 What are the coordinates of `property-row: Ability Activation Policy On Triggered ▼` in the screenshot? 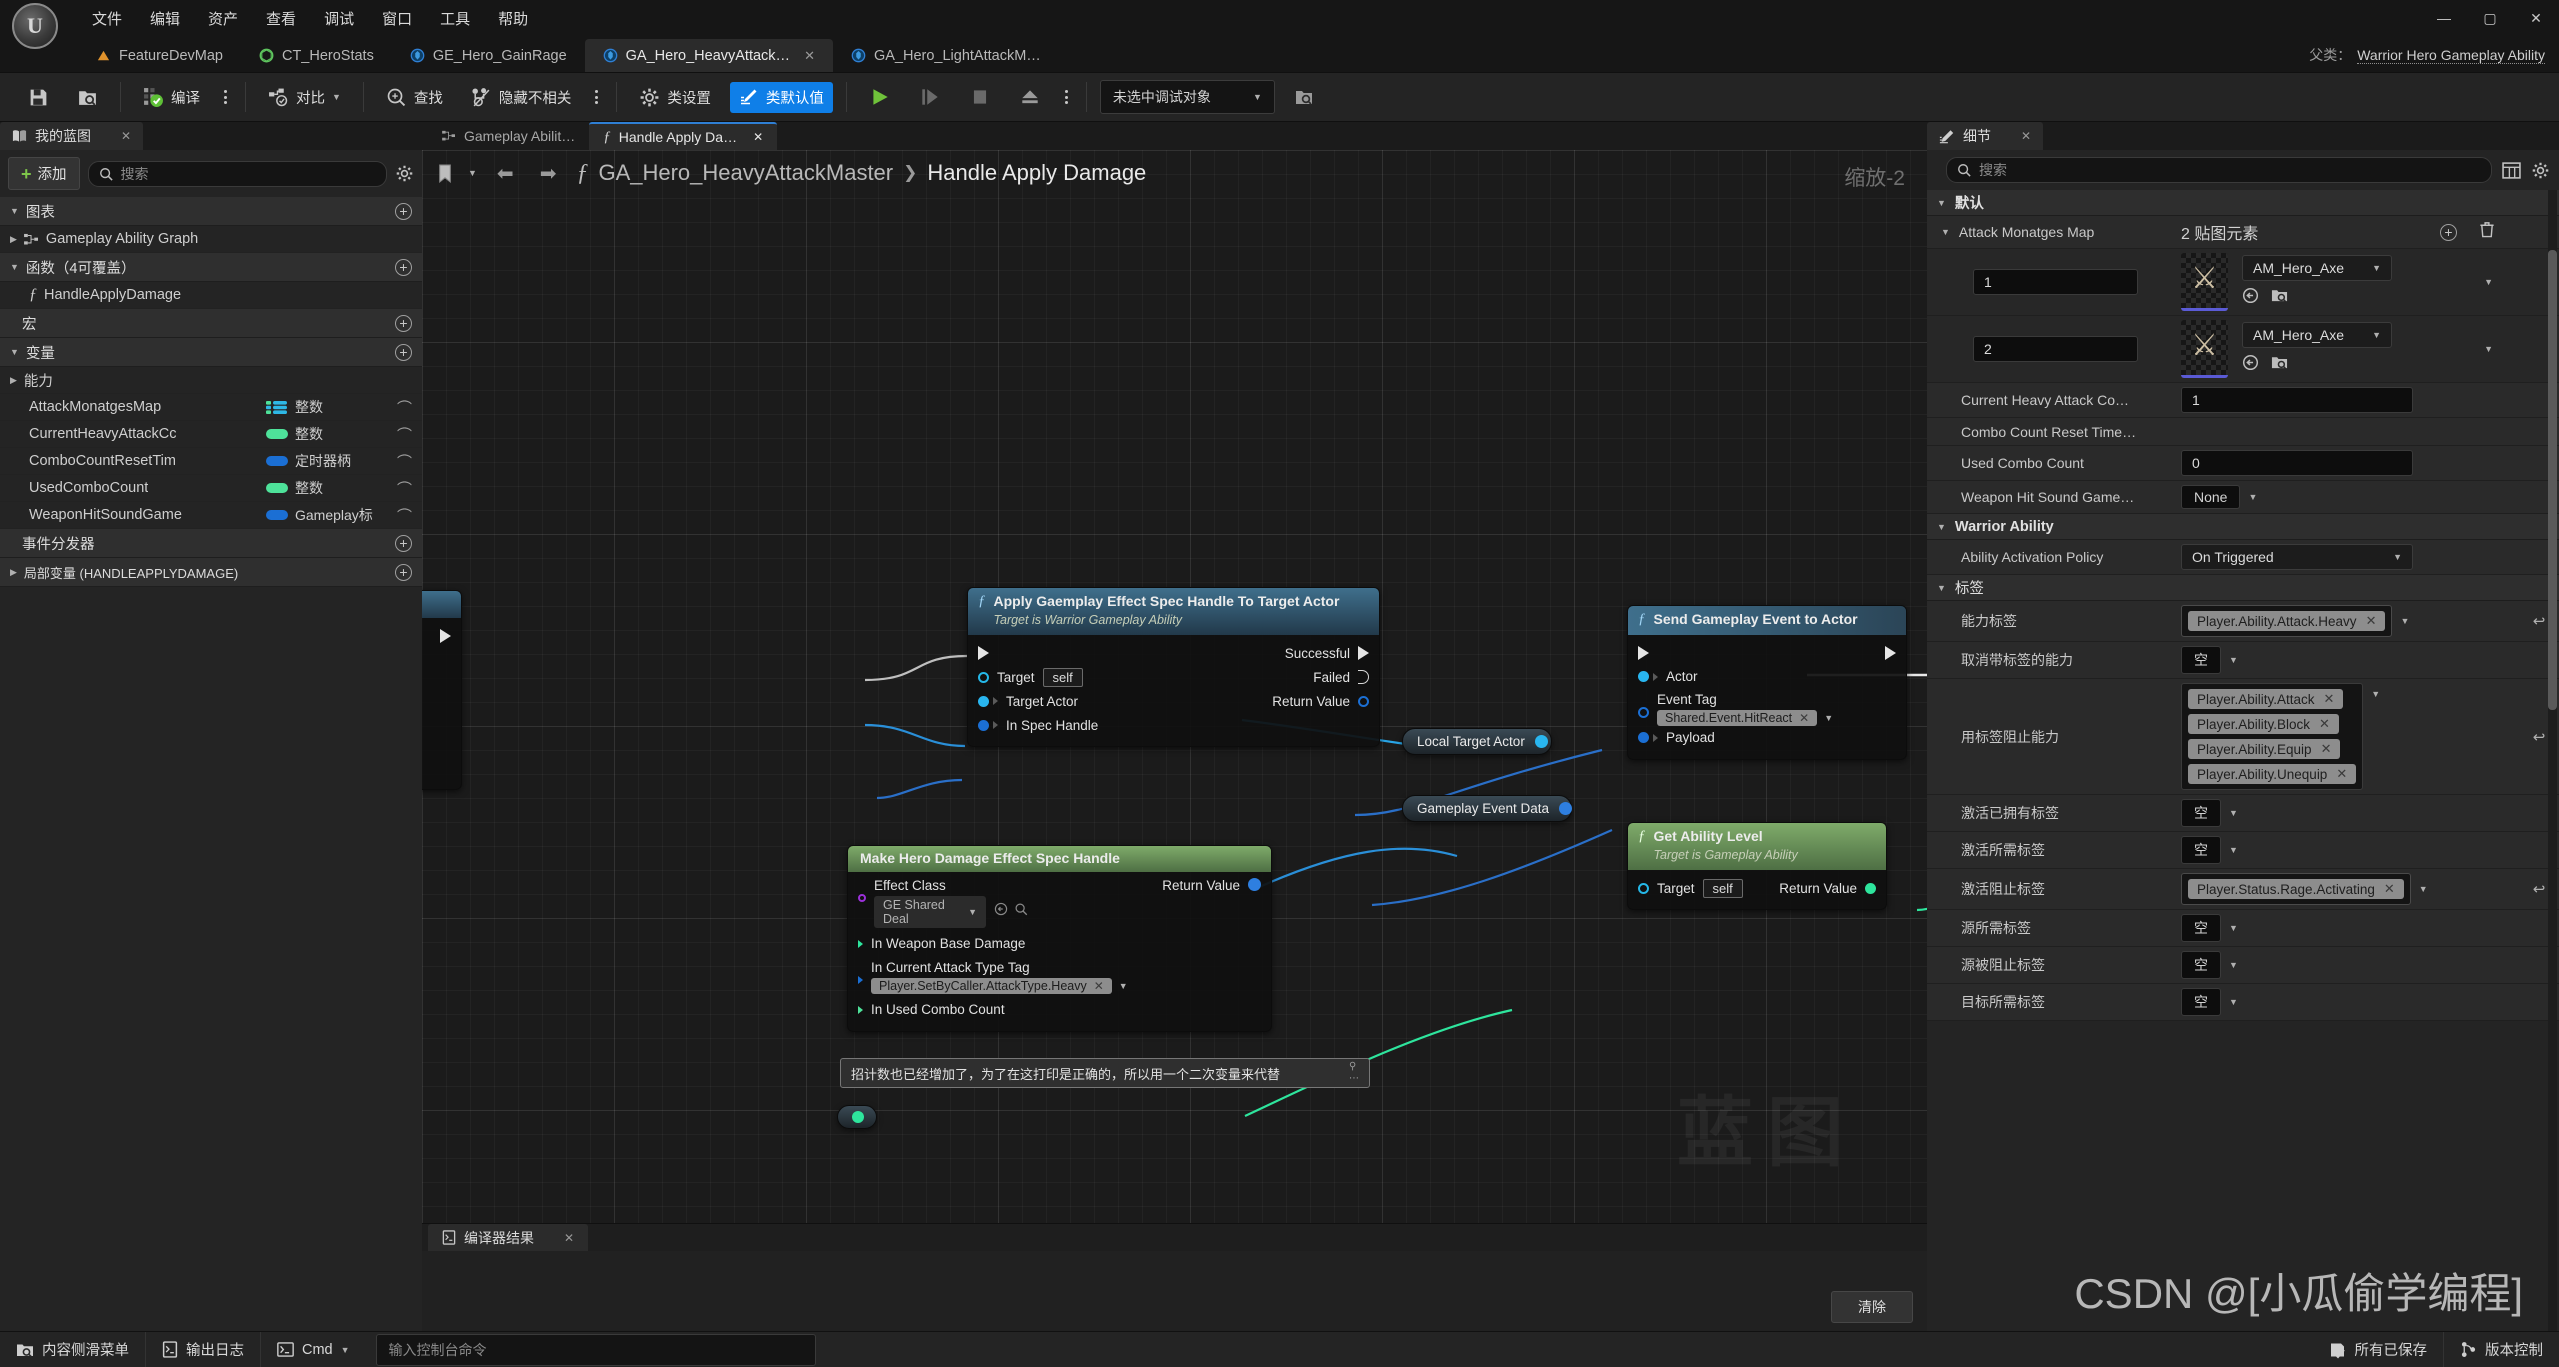 It's located at (2243, 557).